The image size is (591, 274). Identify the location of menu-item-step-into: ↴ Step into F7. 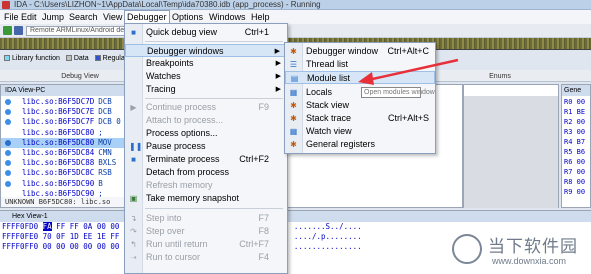
(206, 218).